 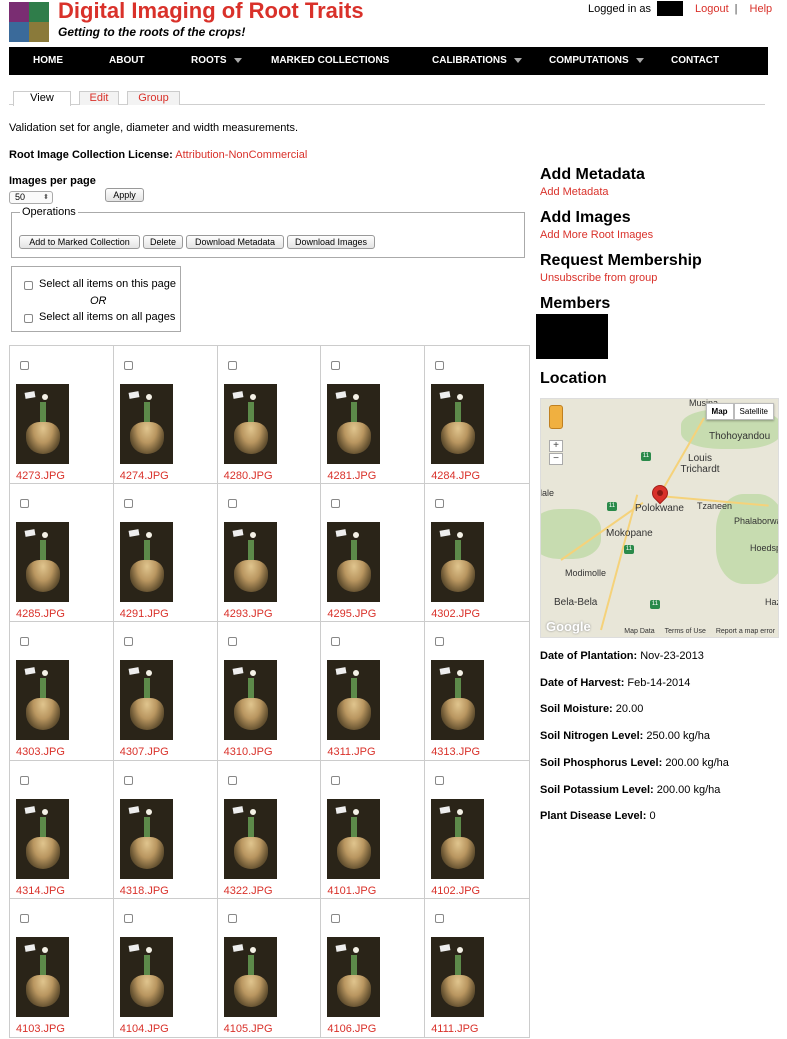 What do you see at coordinates (351, 891) in the screenshot?
I see `image-filename-link: 4101.JPG` at bounding box center [351, 891].